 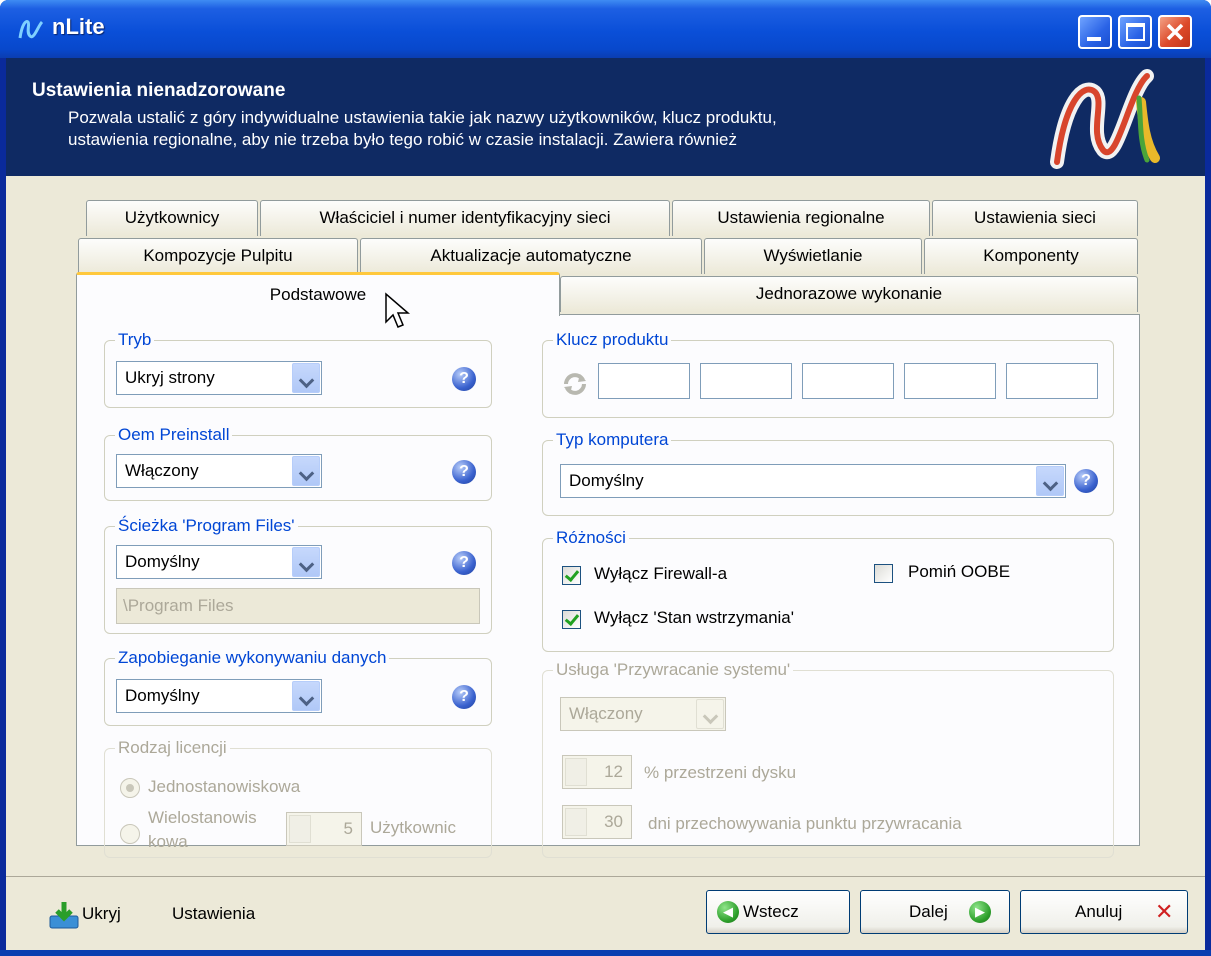 What do you see at coordinates (252, 657) in the screenshot?
I see `dep-legend: Zapobieganie wykonywaniu danych` at bounding box center [252, 657].